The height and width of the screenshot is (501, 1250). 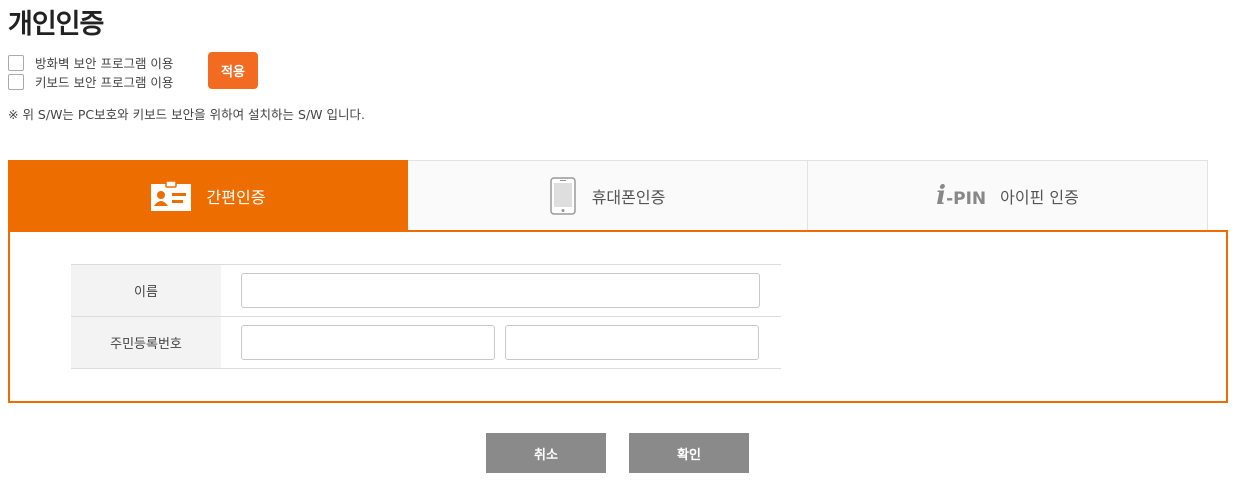 I want to click on keyboard-security-option: 키보드 보안 프로그램 이용, so click(x=90, y=81).